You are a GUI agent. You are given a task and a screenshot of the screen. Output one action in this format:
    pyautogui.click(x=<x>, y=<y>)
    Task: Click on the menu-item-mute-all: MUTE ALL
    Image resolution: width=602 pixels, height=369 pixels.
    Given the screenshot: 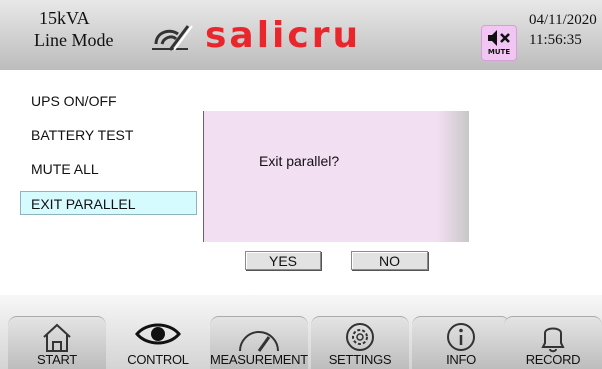 What is the action you would take?
    pyautogui.click(x=65, y=169)
    